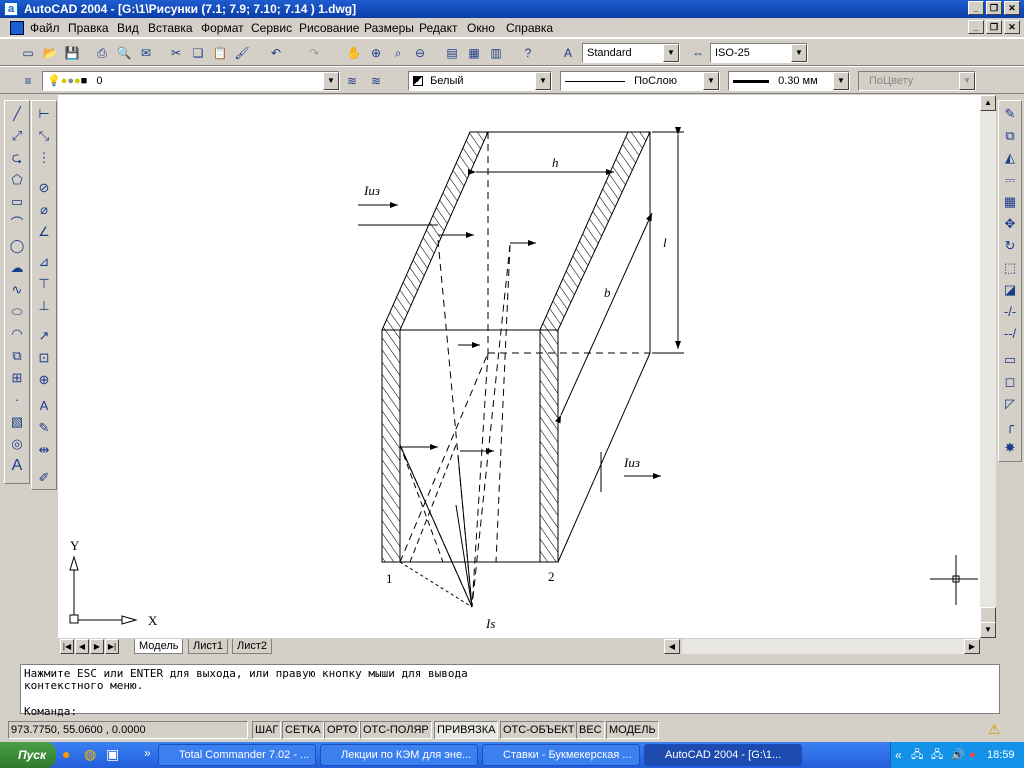 The height and width of the screenshot is (768, 1024). Describe the element at coordinates (44, 380) in the screenshot. I see `center-mark-icon: ⊕` at that location.